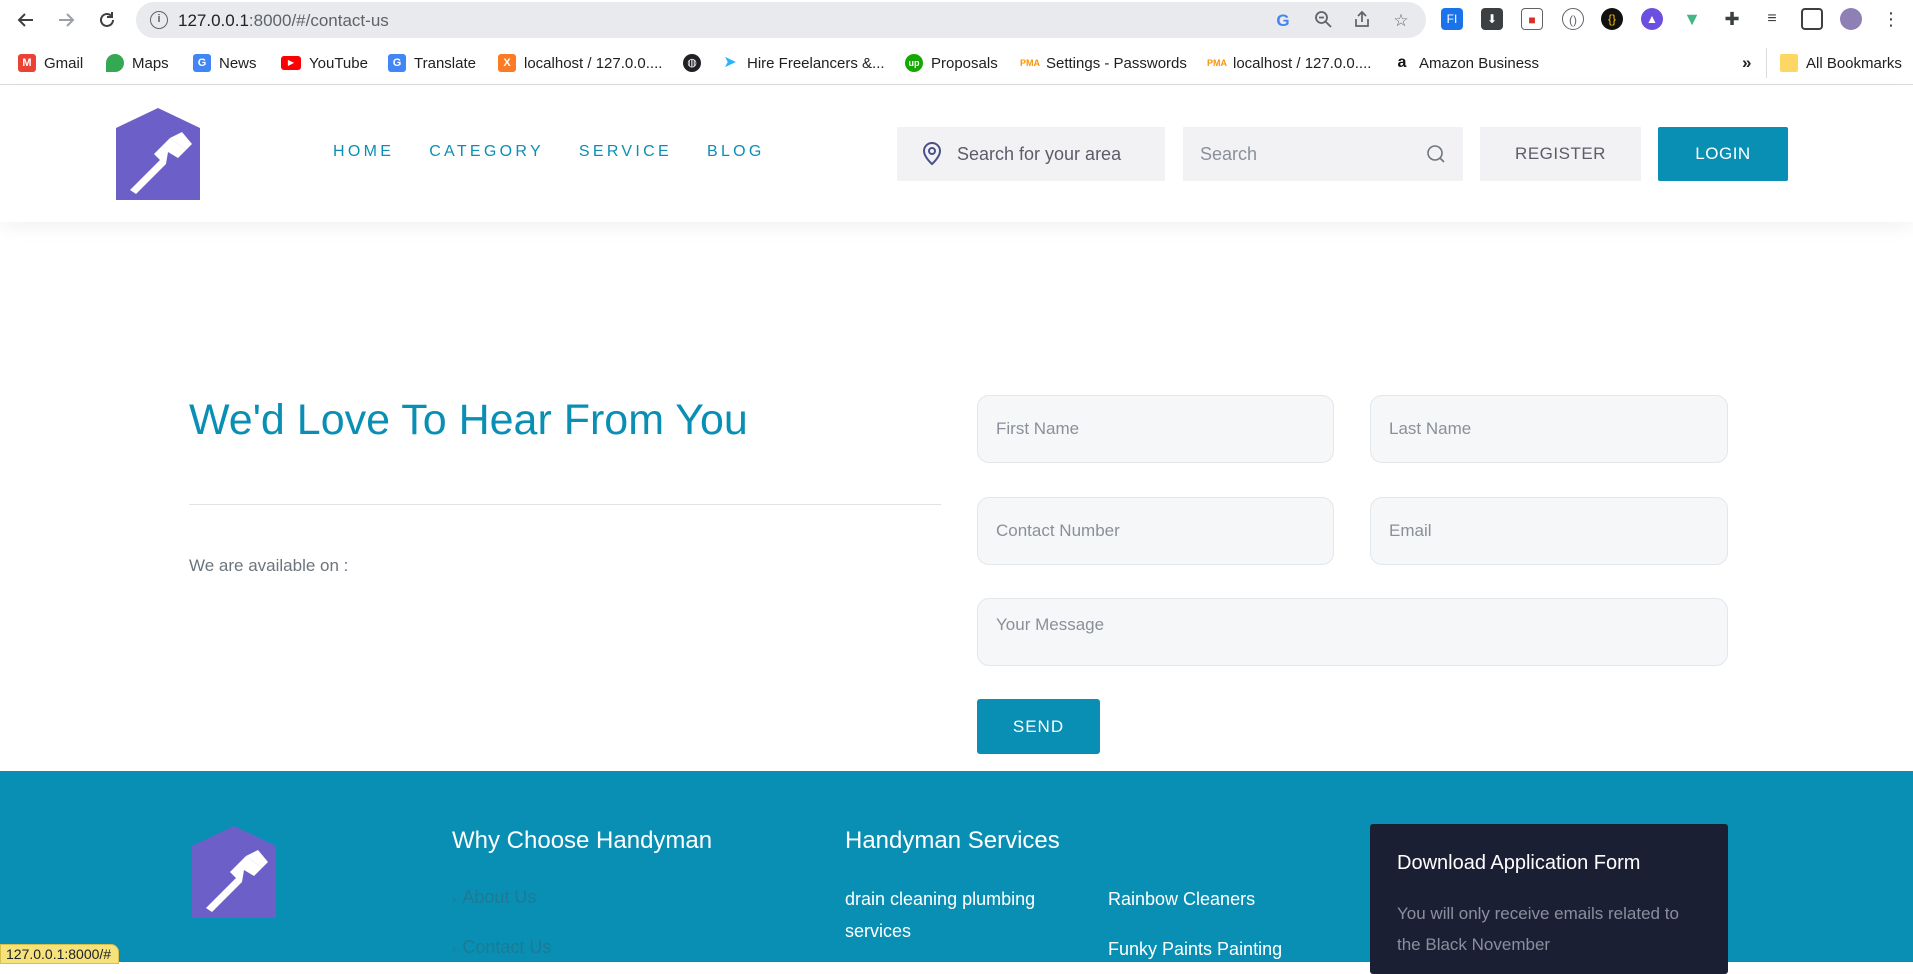 The width and height of the screenshot is (1913, 974). I want to click on gmail-icon: M, so click(27, 63).